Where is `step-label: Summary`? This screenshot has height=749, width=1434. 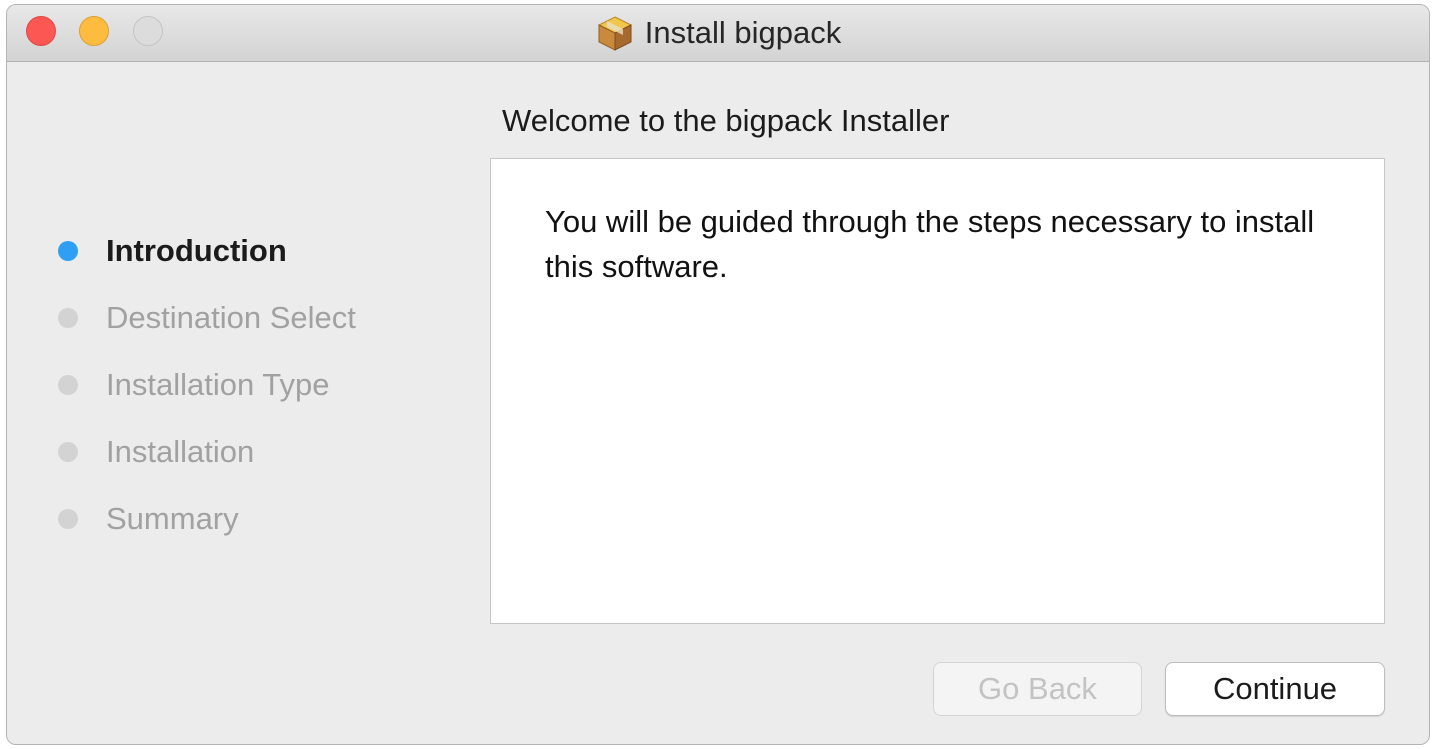 step-label: Summary is located at coordinates (172, 518).